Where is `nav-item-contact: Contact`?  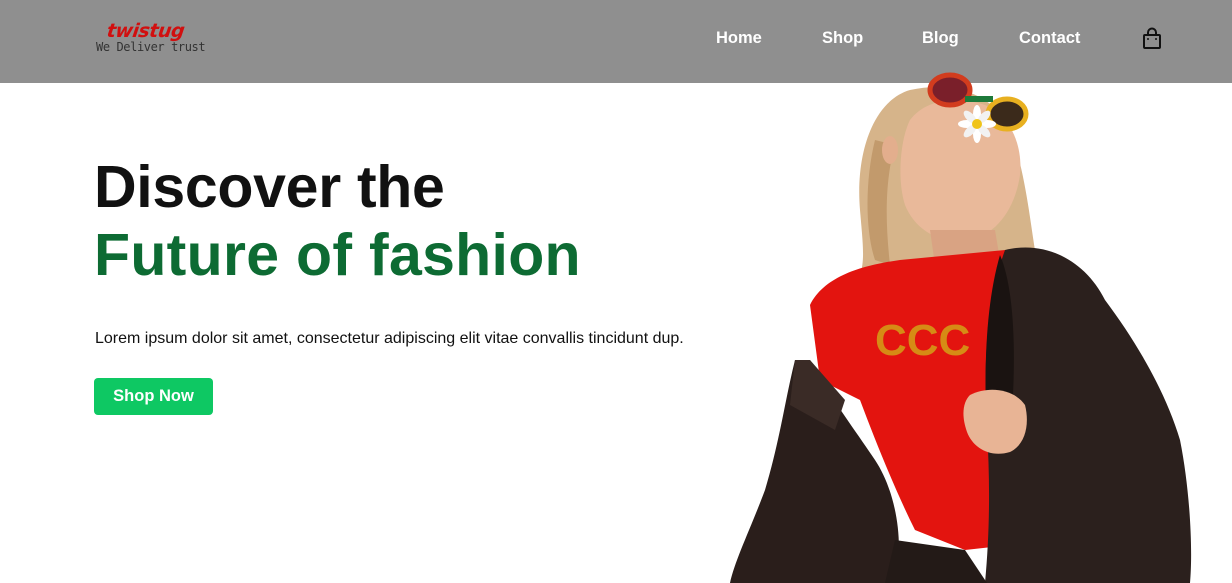 nav-item-contact: Contact is located at coordinates (1049, 38).